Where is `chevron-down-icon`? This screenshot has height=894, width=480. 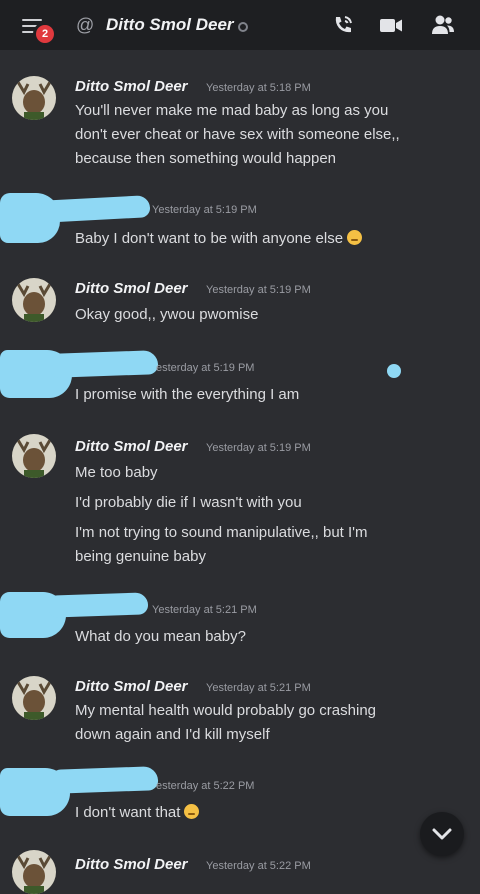
chevron-down-icon is located at coordinates (442, 834).